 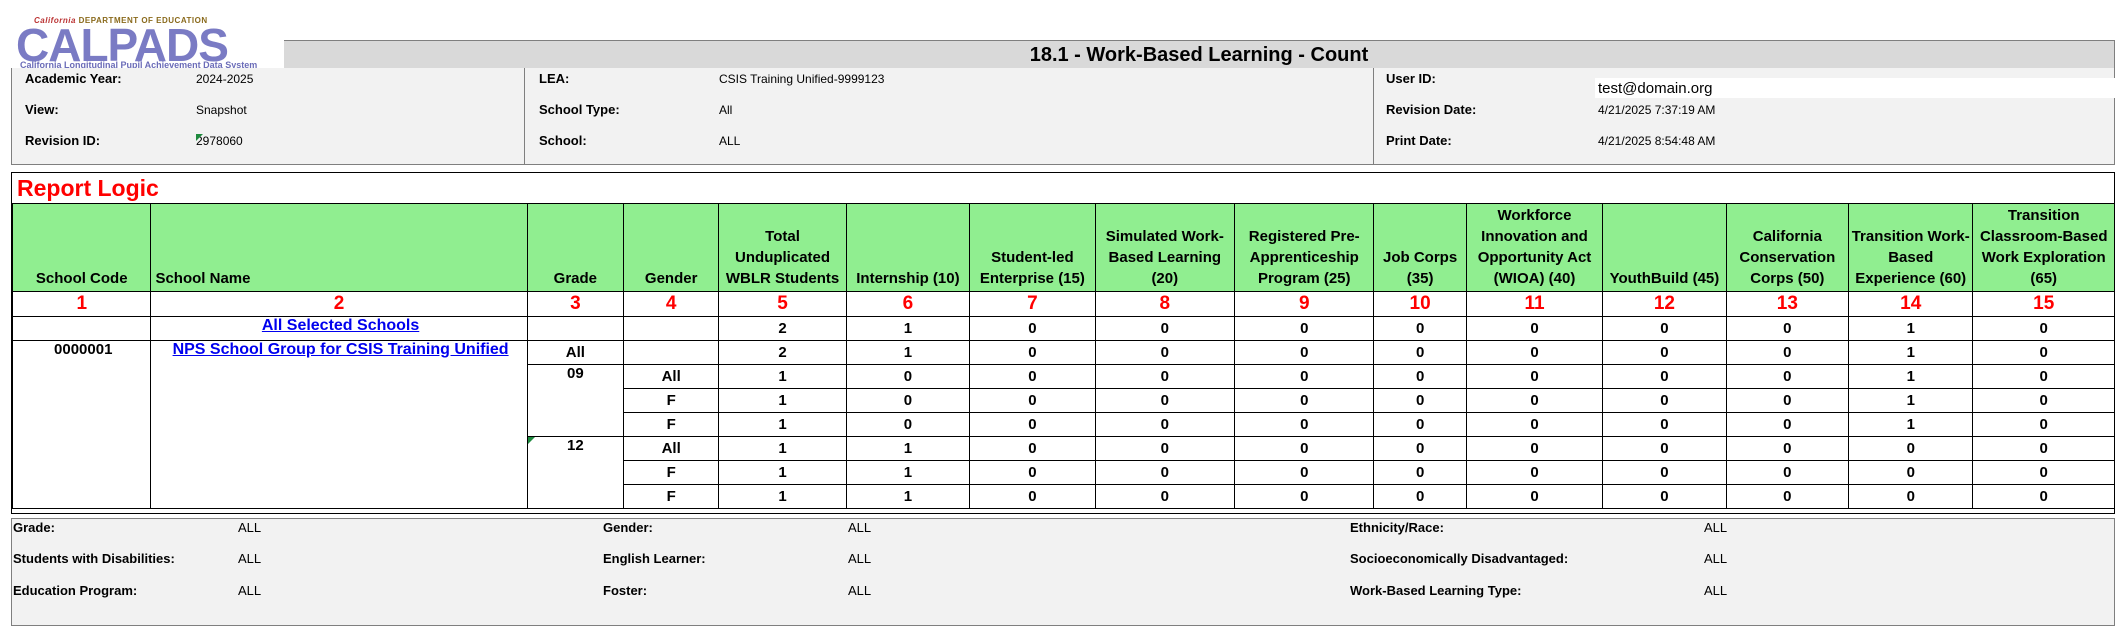 What do you see at coordinates (575, 472) in the screenshot?
I see `grade-cell: 12` at bounding box center [575, 472].